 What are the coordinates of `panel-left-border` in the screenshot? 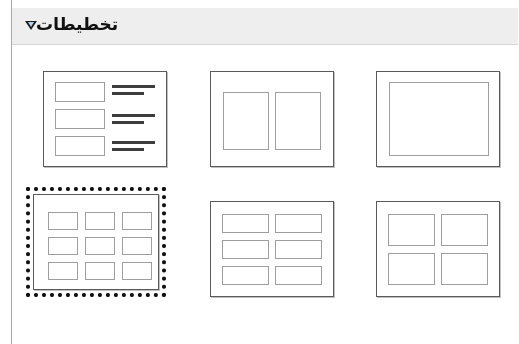 It's located at (11, 172).